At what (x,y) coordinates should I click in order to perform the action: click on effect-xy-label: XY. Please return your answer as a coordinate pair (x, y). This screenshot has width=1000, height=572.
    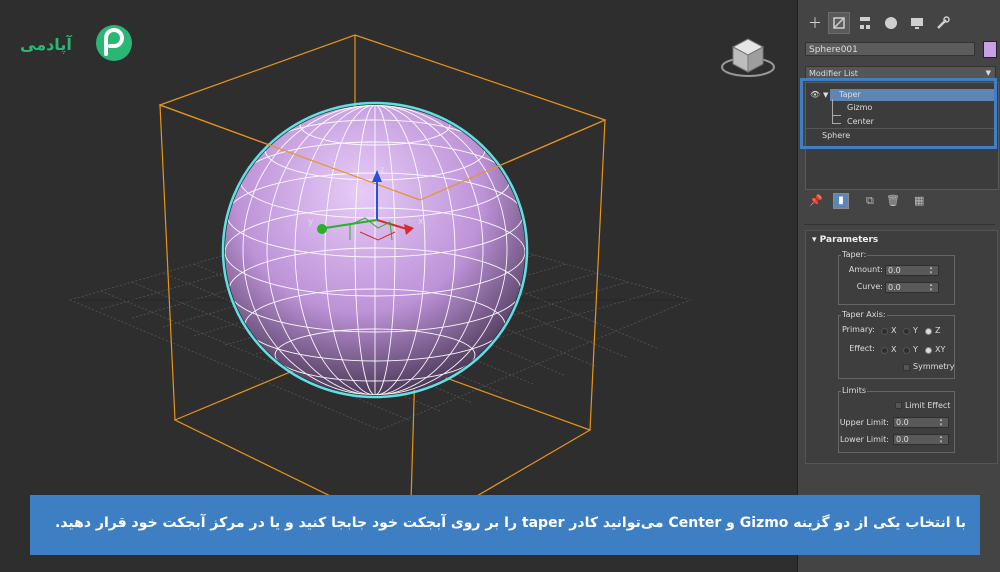
    Looking at the image, I should click on (940, 349).